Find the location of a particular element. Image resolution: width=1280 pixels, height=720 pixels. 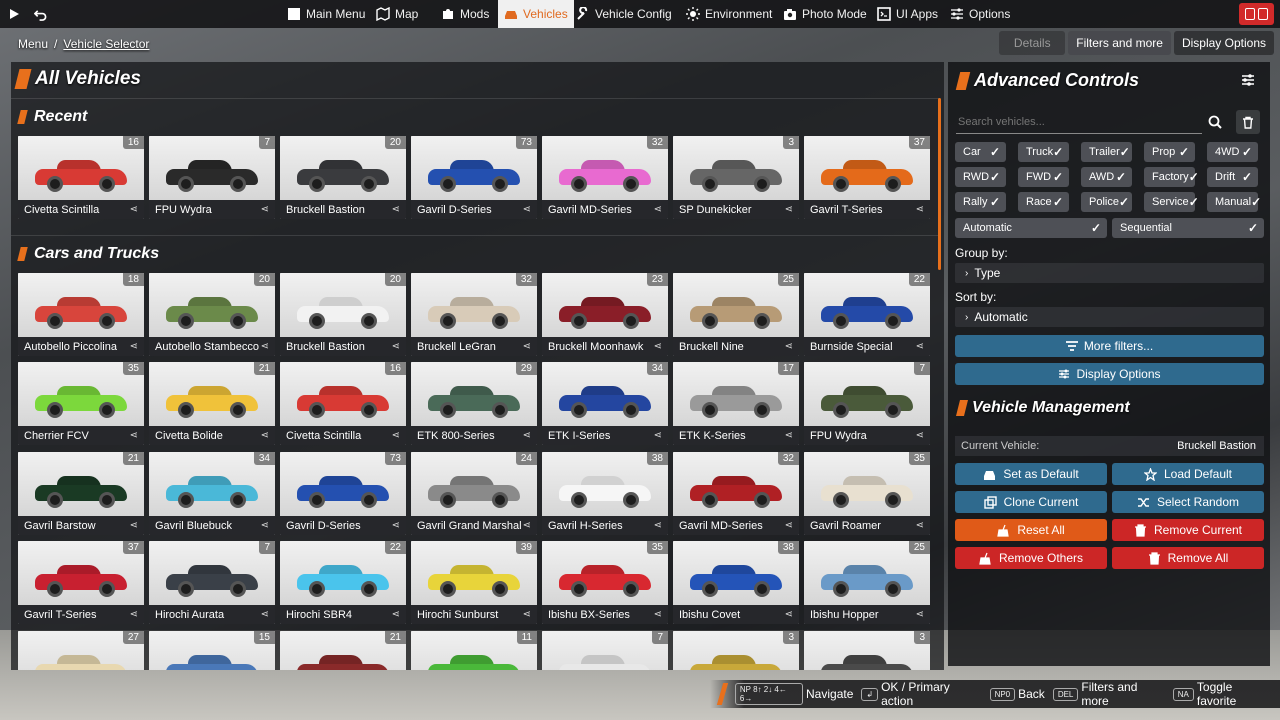

filter-chip-service: Service ✓ is located at coordinates (1171, 202).